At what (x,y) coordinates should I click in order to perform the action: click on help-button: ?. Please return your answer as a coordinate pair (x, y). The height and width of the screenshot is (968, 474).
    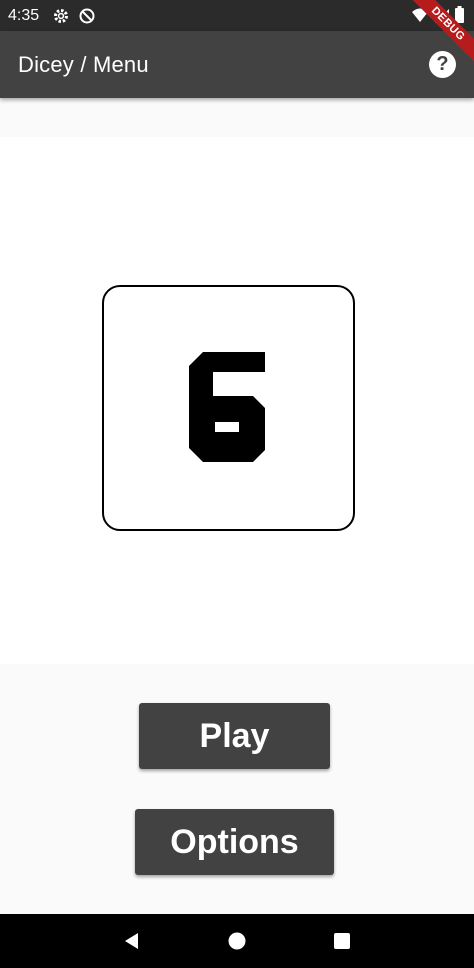
    Looking at the image, I should click on (442, 64).